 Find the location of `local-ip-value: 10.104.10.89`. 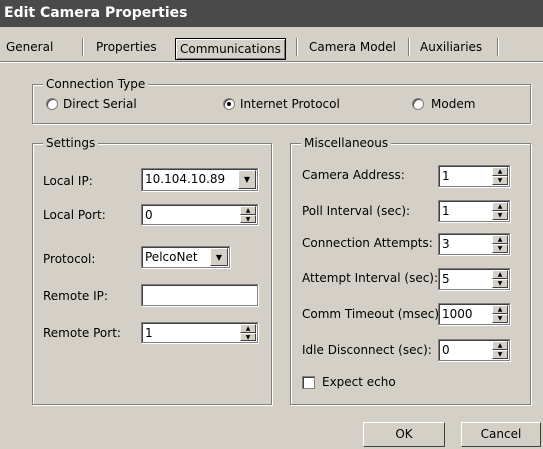

local-ip-value: 10.104.10.89 is located at coordinates (185, 179).